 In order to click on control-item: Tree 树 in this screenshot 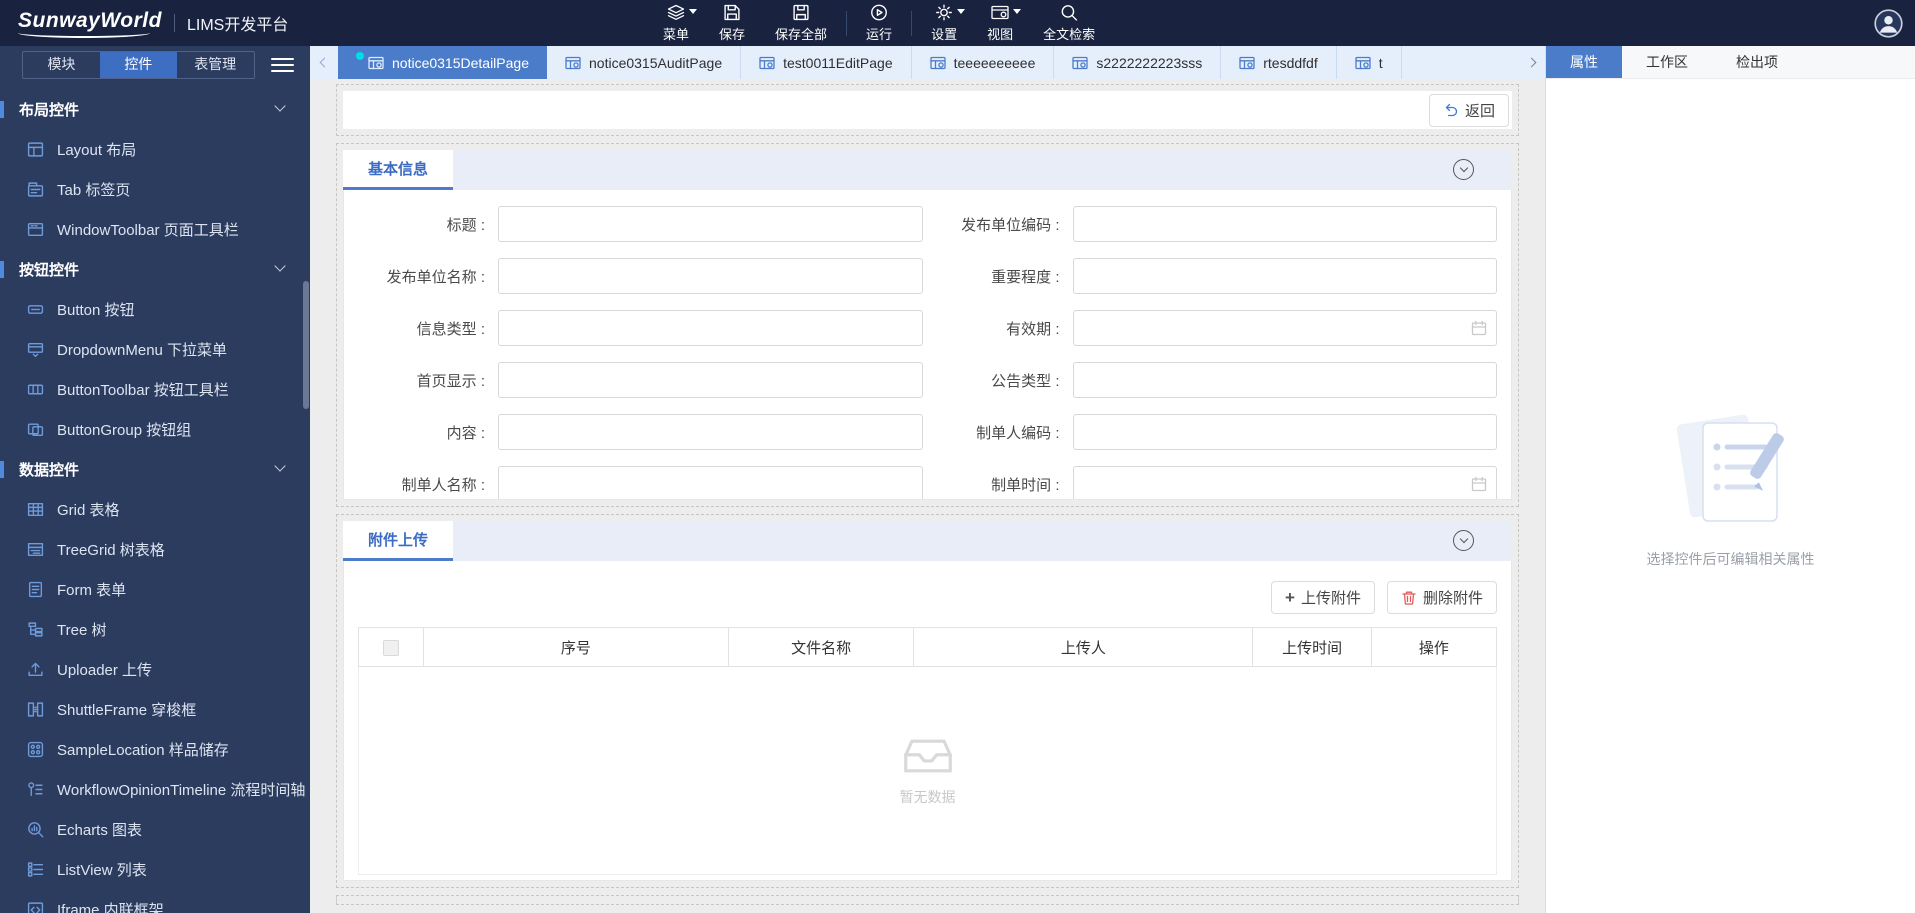, I will do `click(155, 629)`.